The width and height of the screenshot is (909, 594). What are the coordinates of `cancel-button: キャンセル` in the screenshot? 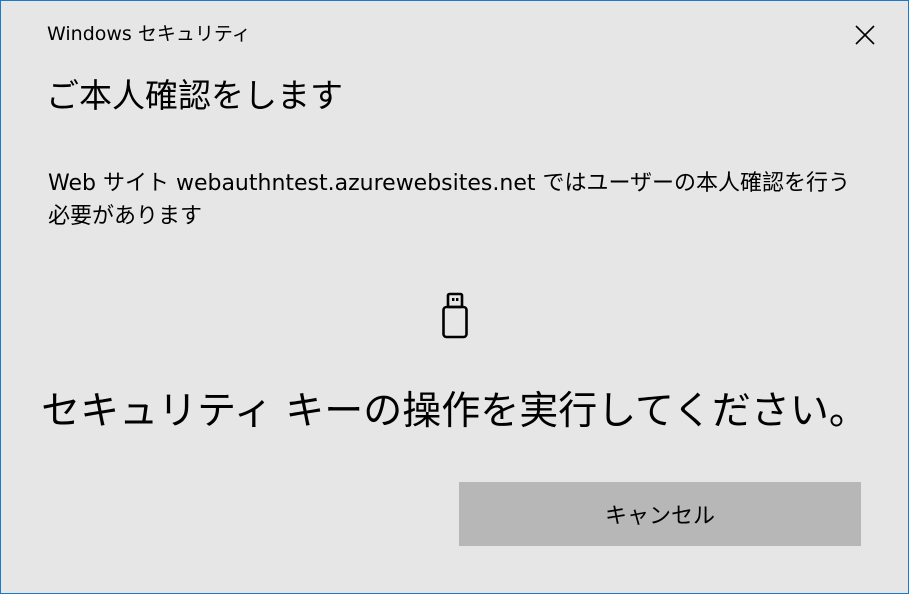 It's located at (660, 514).